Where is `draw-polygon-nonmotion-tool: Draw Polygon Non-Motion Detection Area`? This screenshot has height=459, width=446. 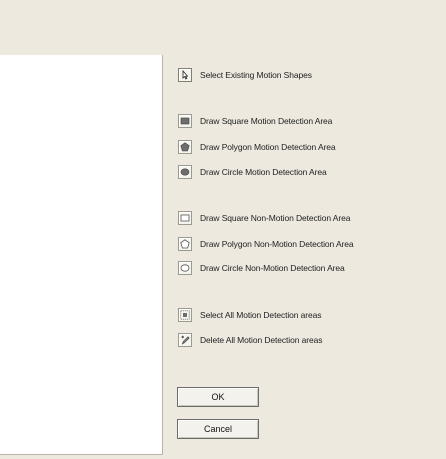
draw-polygon-nonmotion-tool: Draw Polygon Non-Motion Detection Area is located at coordinates (266, 244).